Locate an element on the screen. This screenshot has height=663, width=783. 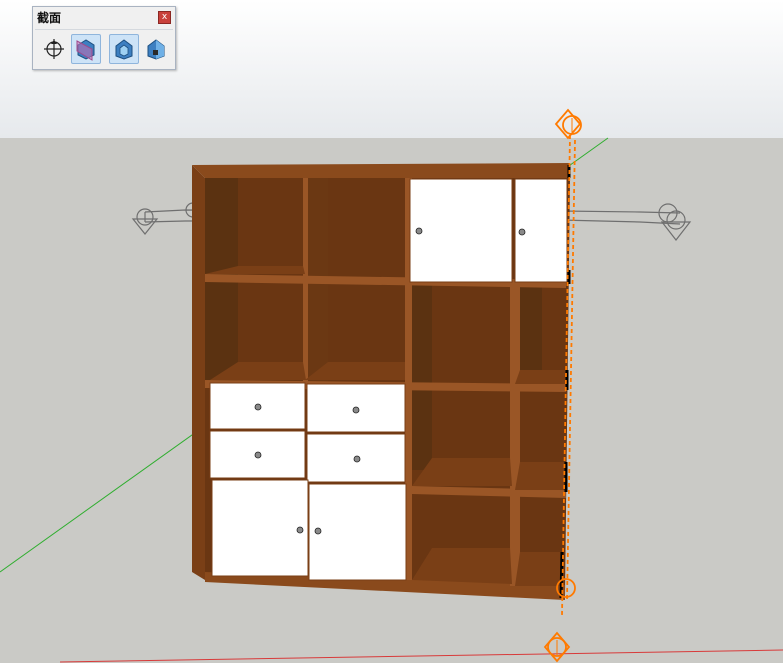
bookcase-top is located at coordinates (381, 170).